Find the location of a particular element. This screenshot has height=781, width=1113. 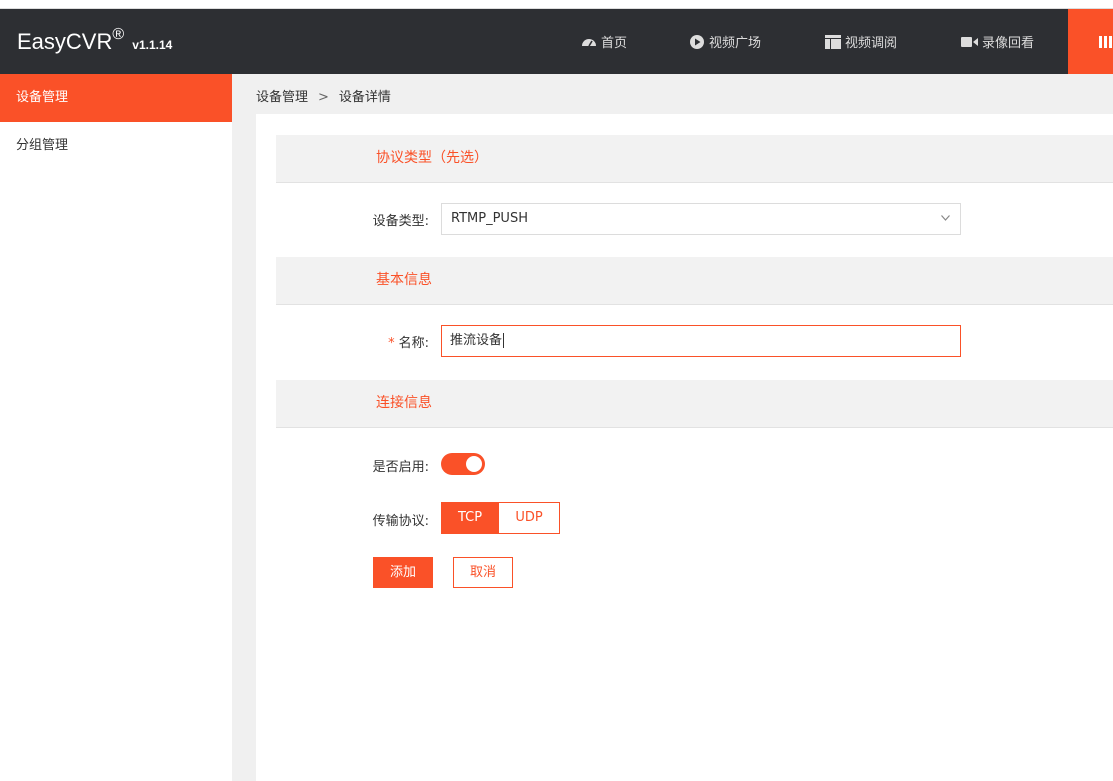

enable-label: 是否启用: is located at coordinates (400, 467).